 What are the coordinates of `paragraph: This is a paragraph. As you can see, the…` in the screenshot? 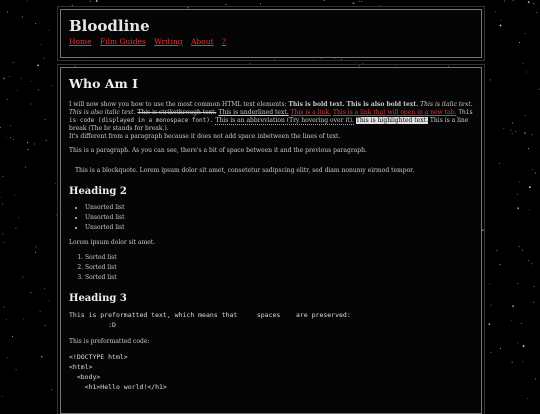 It's located at (218, 150).